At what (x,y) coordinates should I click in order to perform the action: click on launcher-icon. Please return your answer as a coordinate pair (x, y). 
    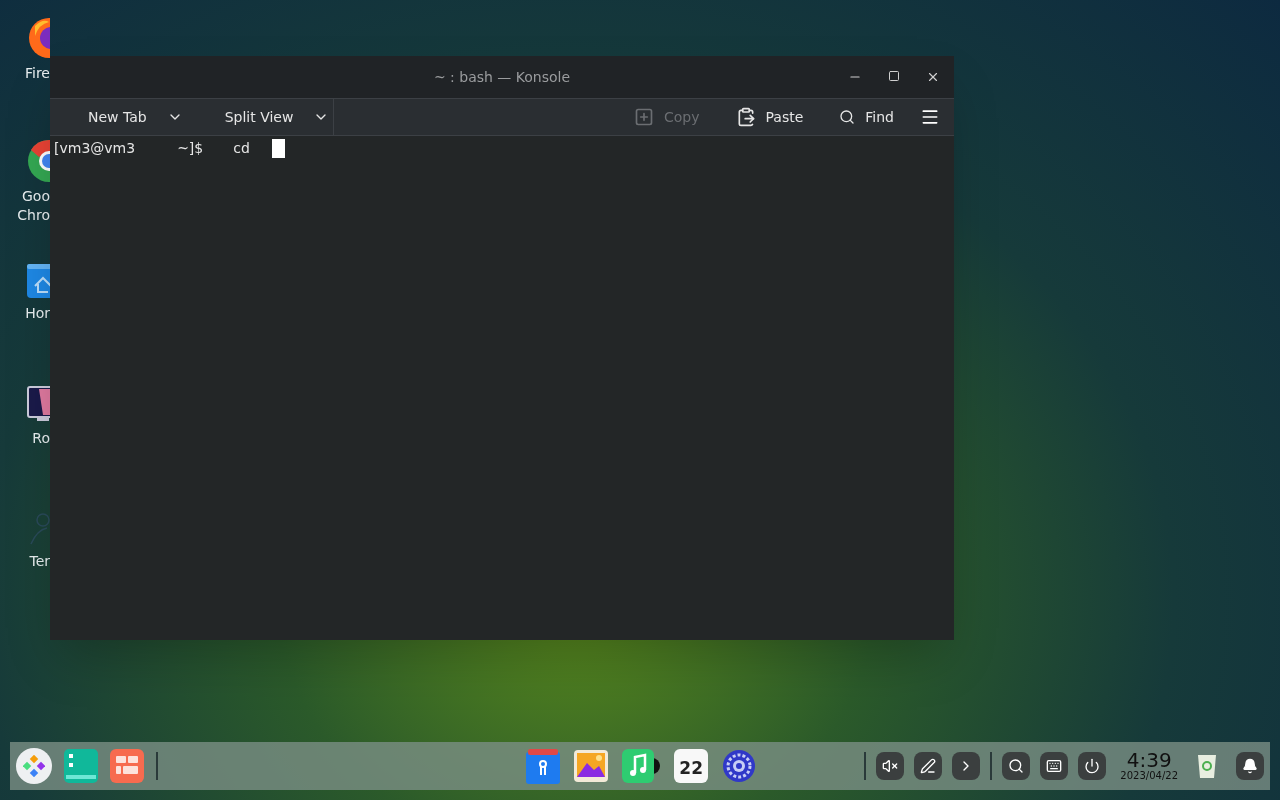
    Looking at the image, I should click on (34, 766).